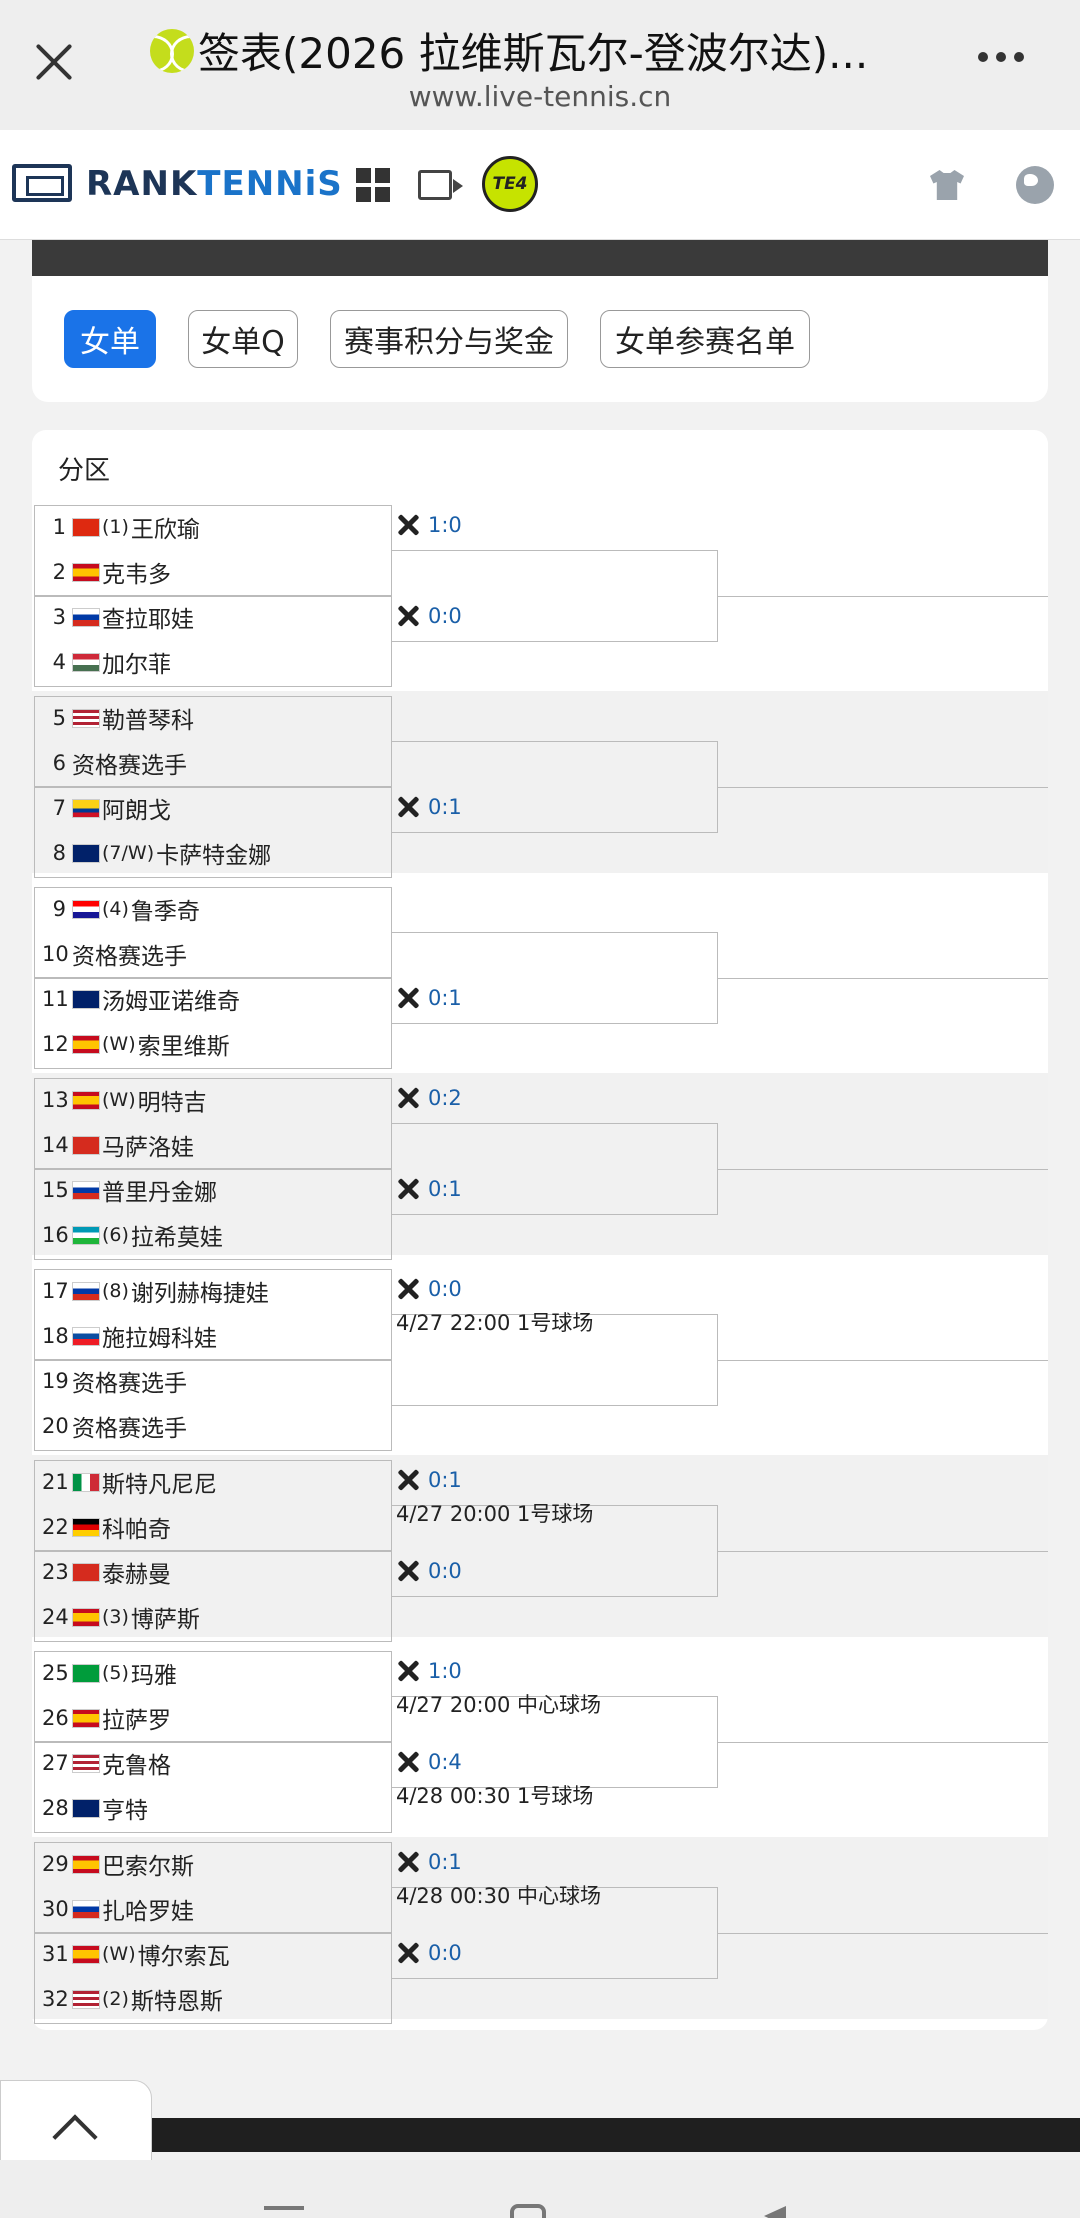 This screenshot has height=2218, width=1080. What do you see at coordinates (136, 1954) in the screenshot?
I see `player-row: 31 (W) 博尔索瓦` at bounding box center [136, 1954].